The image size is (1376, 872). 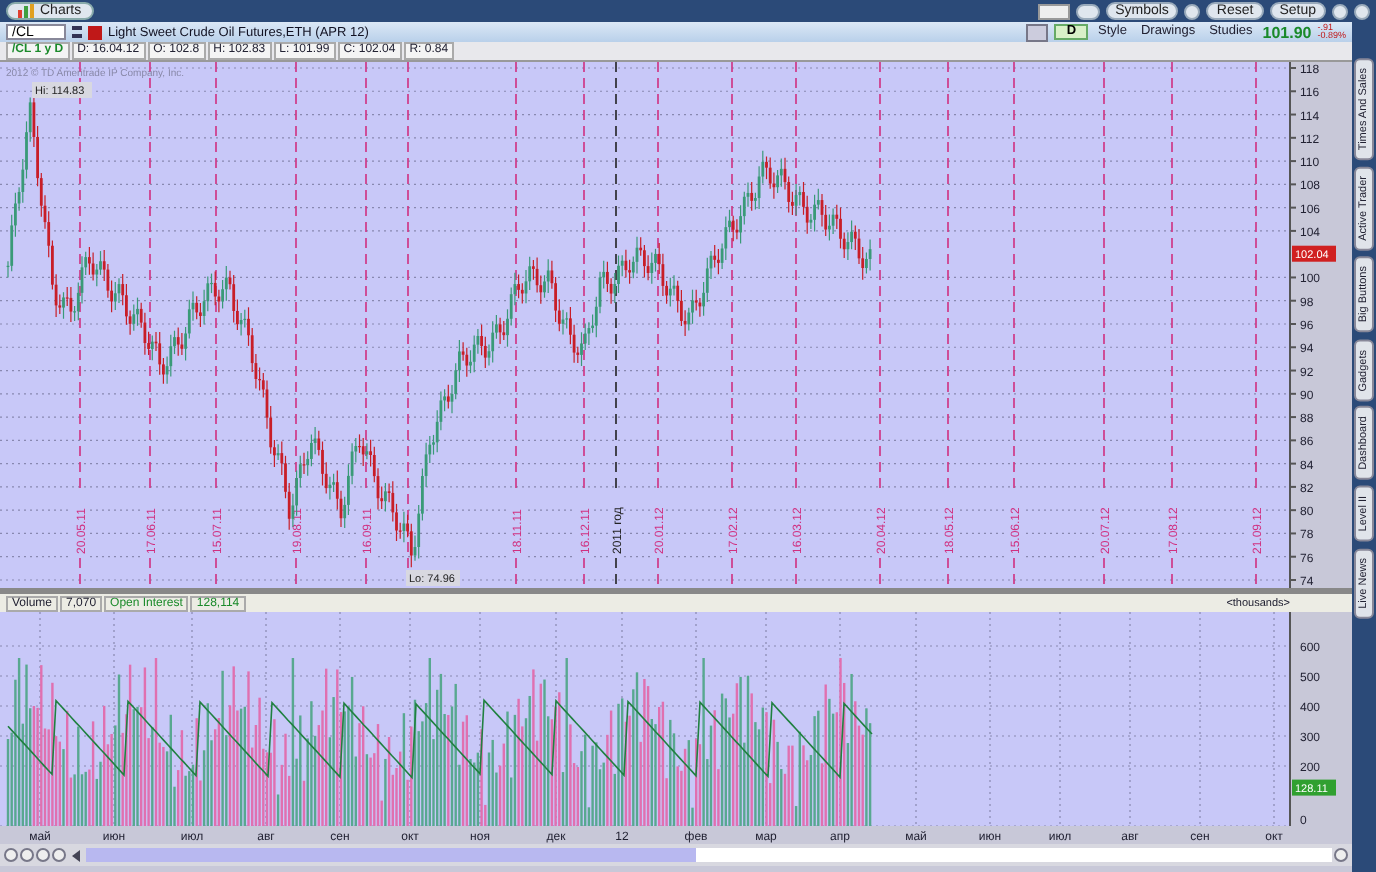 I want to click on scrollbar, so click(x=709, y=855).